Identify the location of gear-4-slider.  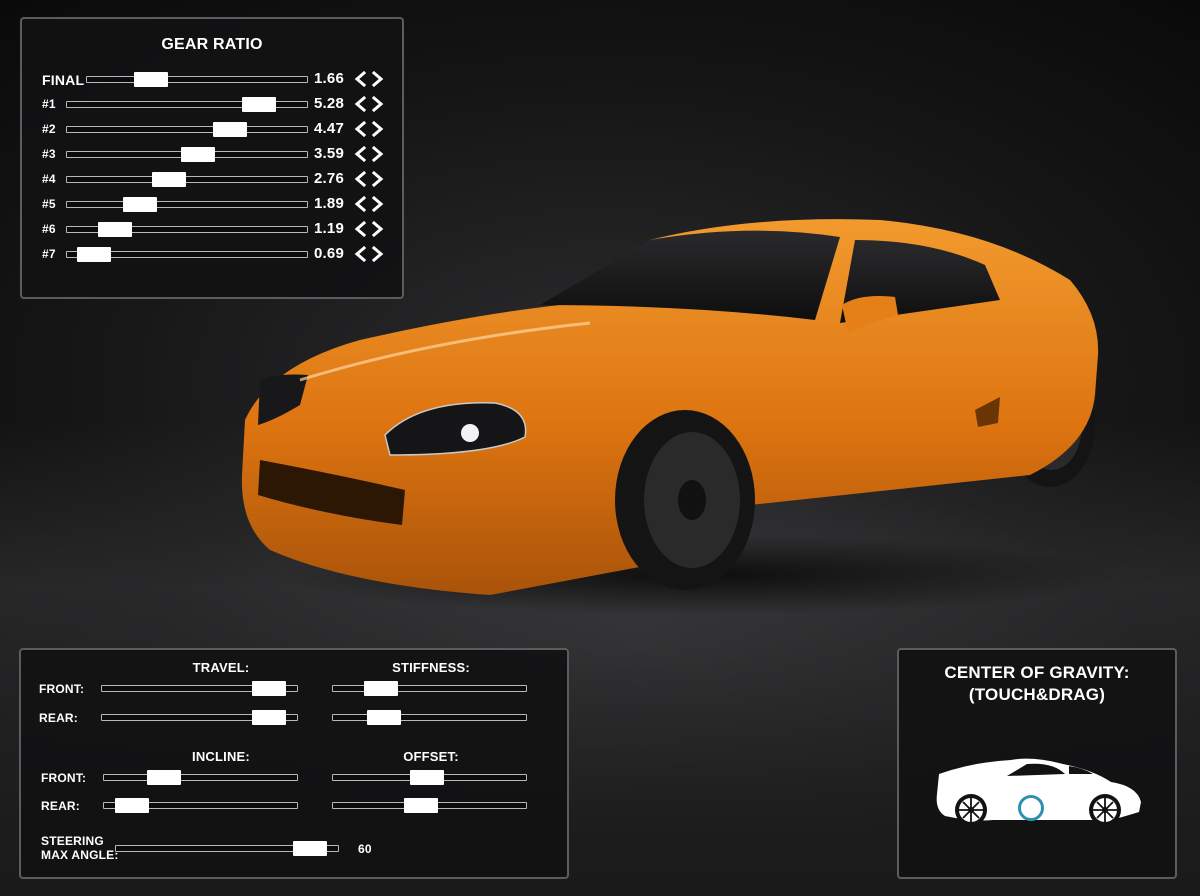
(187, 179).